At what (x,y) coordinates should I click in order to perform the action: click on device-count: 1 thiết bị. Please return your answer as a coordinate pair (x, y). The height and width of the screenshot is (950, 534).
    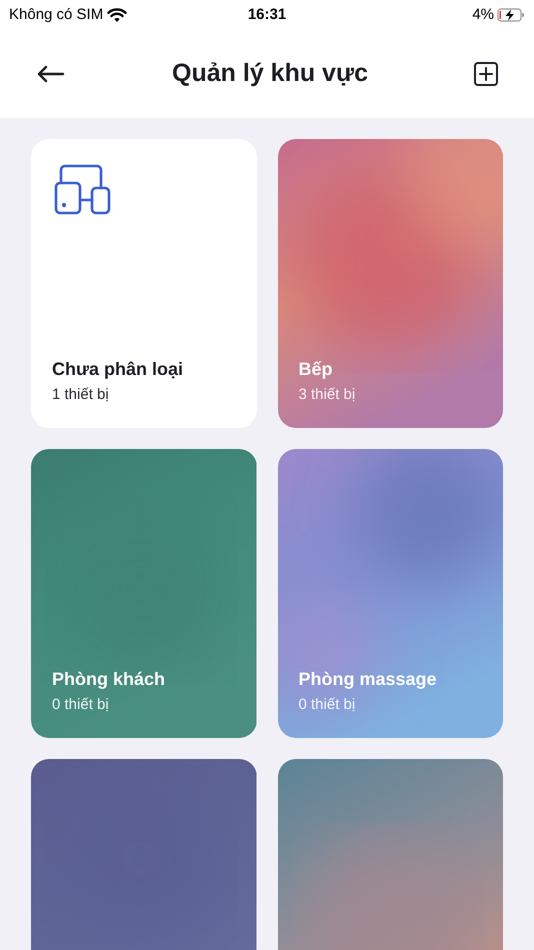
    Looking at the image, I should click on (81, 395).